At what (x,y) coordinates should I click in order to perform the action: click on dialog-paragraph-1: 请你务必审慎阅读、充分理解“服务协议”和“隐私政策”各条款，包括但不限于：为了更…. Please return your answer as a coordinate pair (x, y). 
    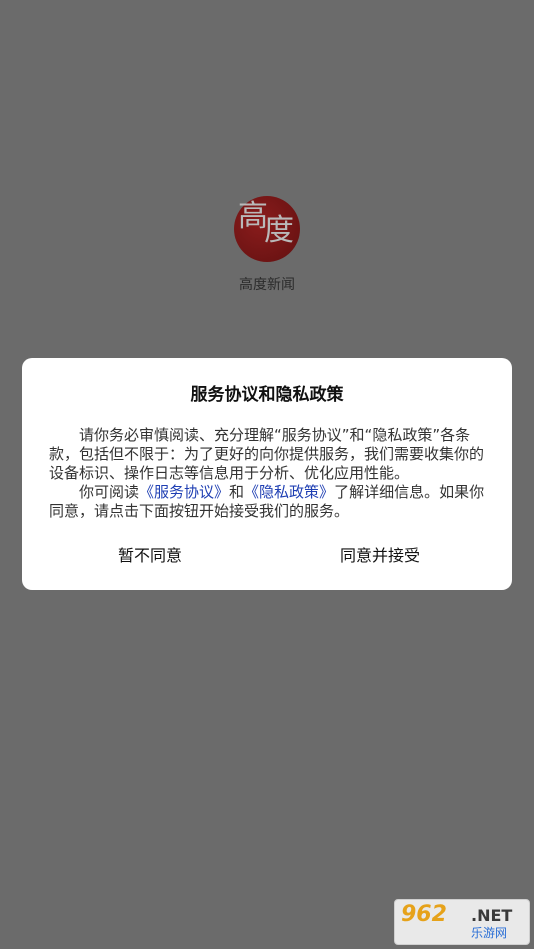
    Looking at the image, I should click on (267, 454).